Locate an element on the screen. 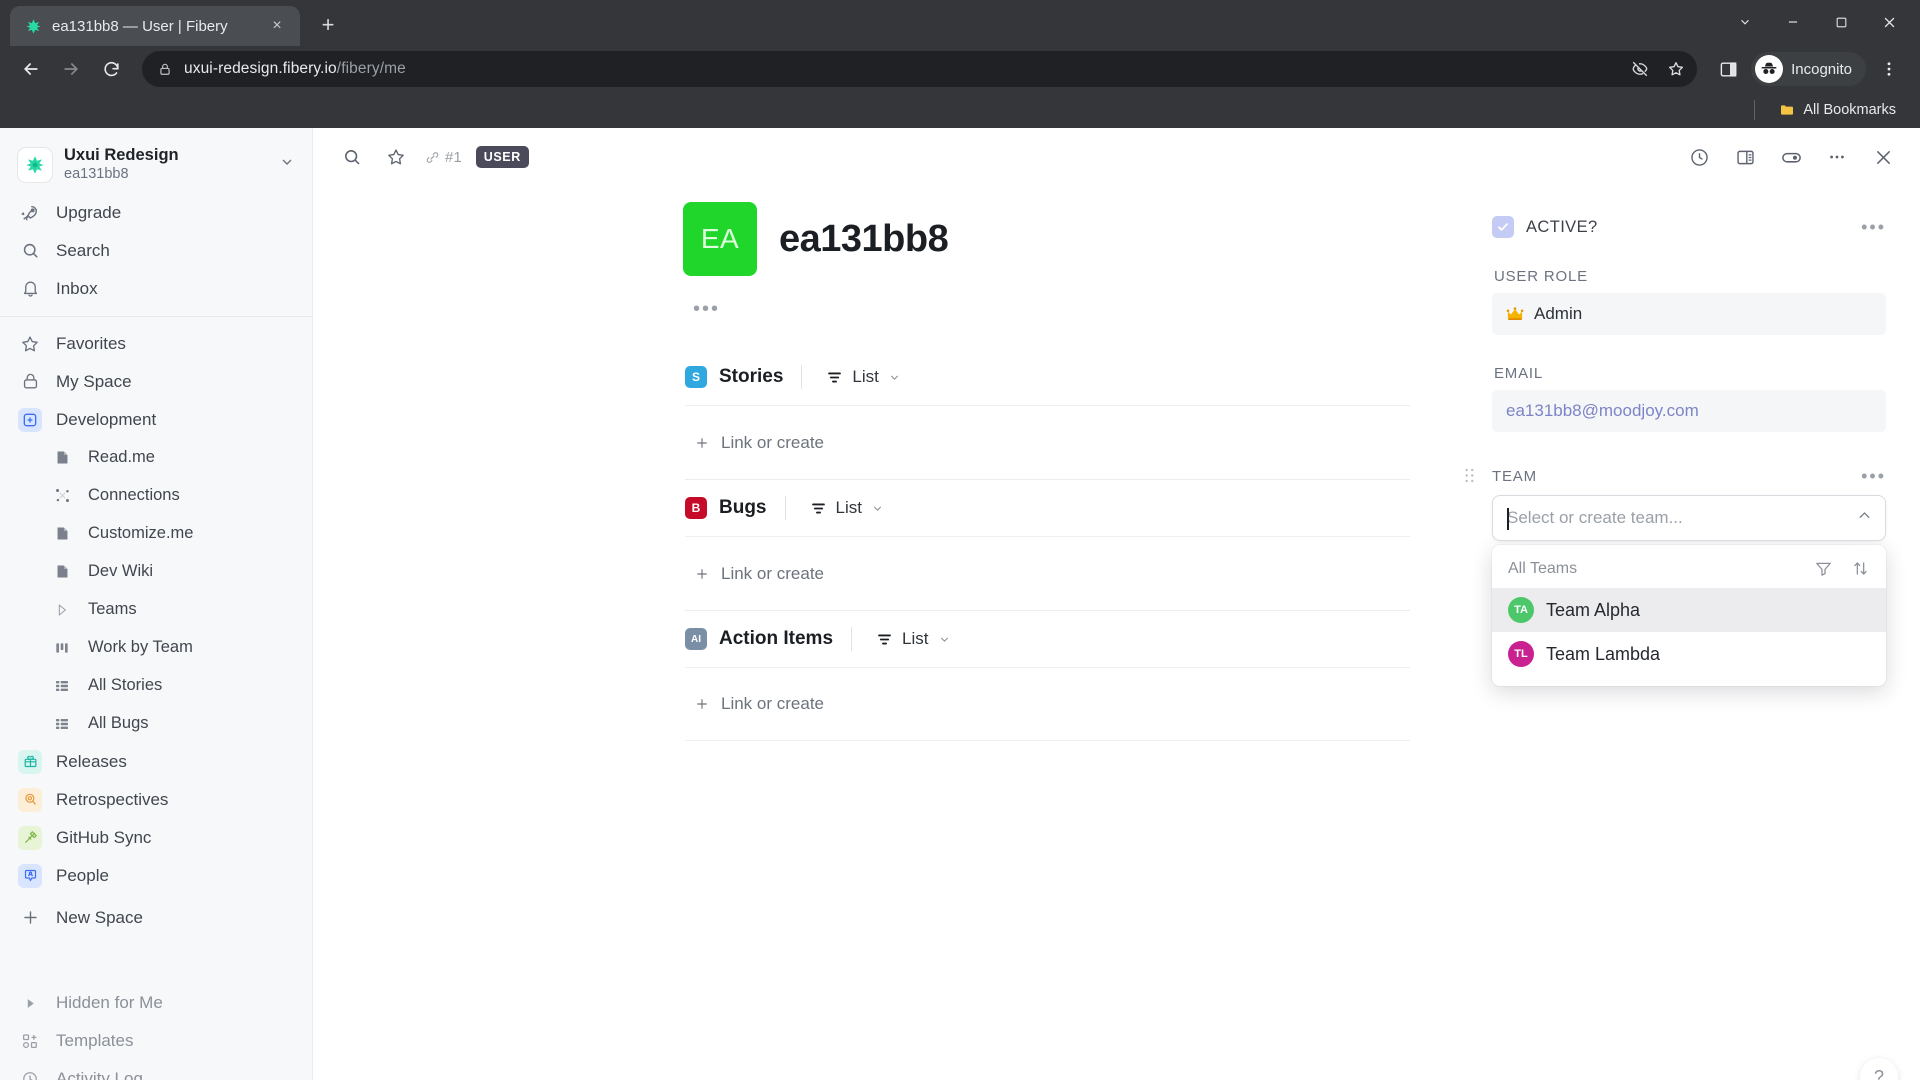  team-option-team-alpha: TA Team Alpha is located at coordinates (1689, 610).